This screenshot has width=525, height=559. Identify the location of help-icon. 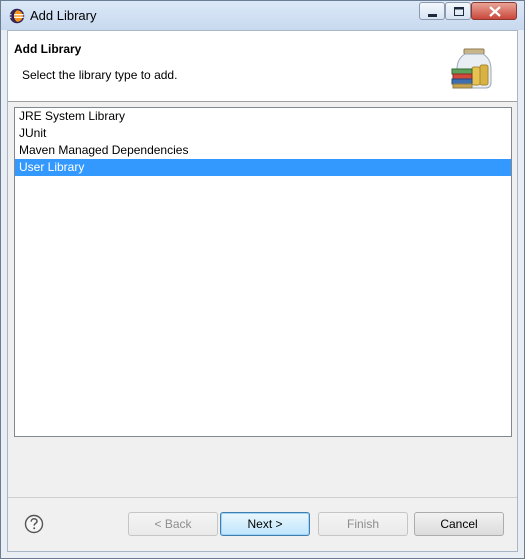
(34, 524).